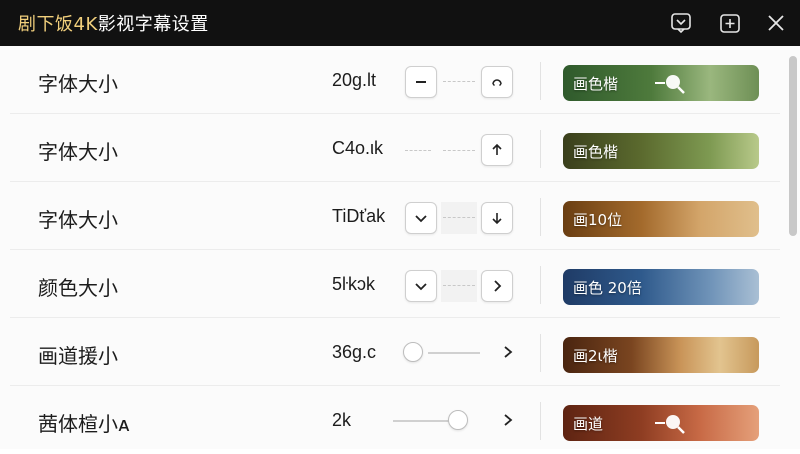 The width and height of the screenshot is (800, 454). Describe the element at coordinates (84, 424) in the screenshot. I see `setting-label: 茜体楦小ᴀ` at that location.